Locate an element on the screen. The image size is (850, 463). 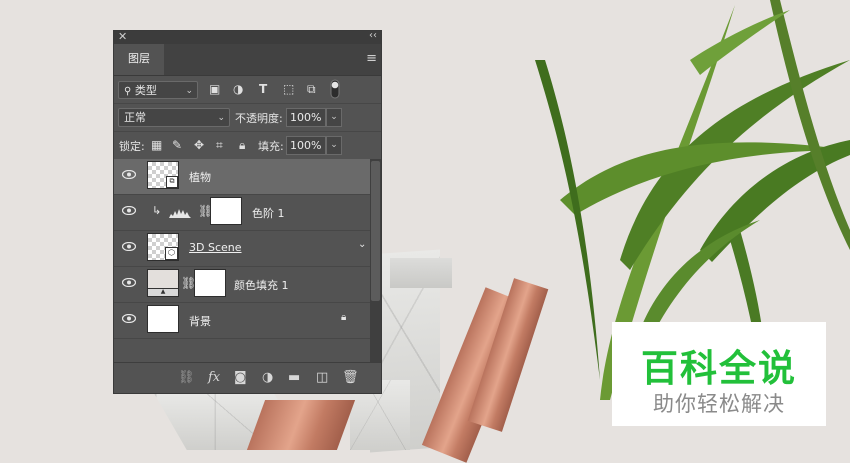
filter-kind-label: 类型 is located at coordinates (145, 90).